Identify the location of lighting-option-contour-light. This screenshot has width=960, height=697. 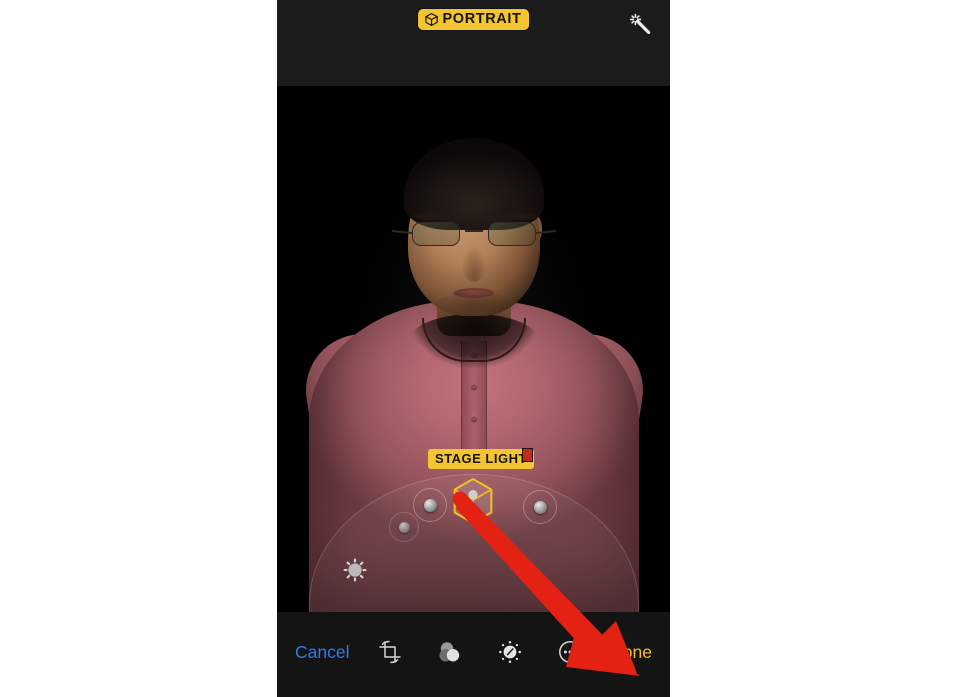
(430, 505).